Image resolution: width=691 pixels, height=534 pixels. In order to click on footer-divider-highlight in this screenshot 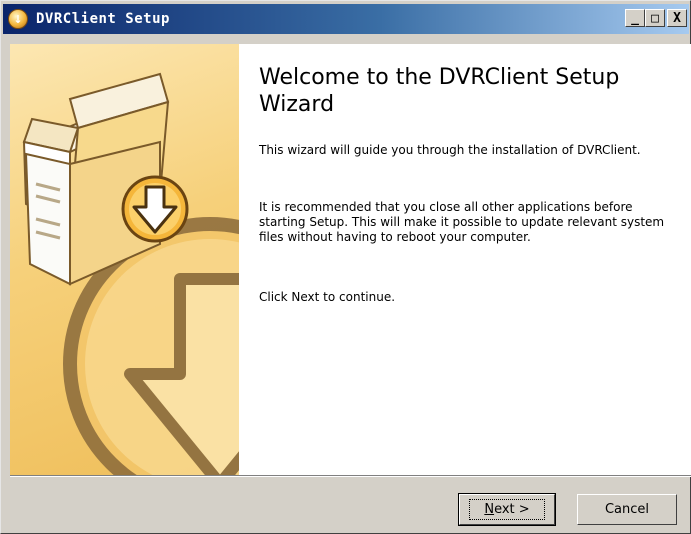, I will do `click(350, 476)`.